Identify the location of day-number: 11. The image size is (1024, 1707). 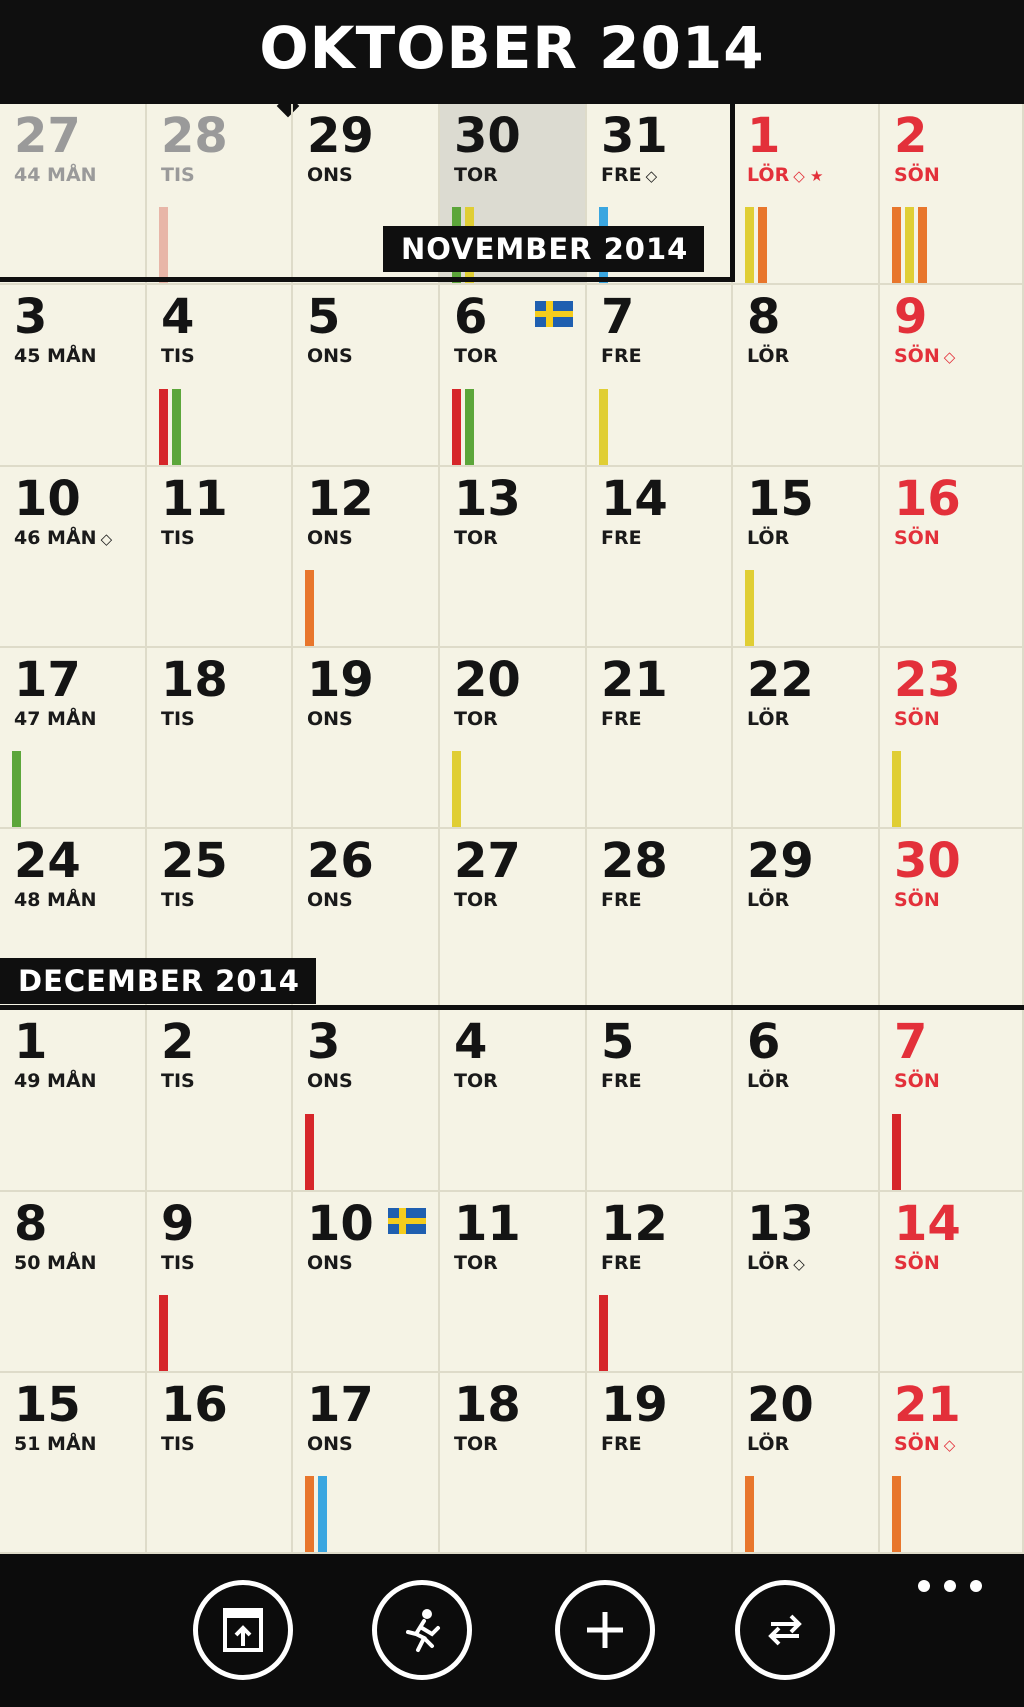
(194, 498).